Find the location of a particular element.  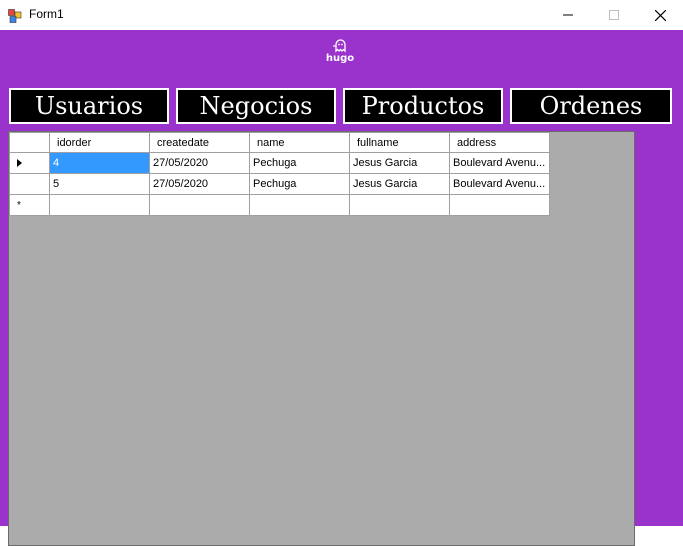

table-cell: 5 is located at coordinates (99, 184).